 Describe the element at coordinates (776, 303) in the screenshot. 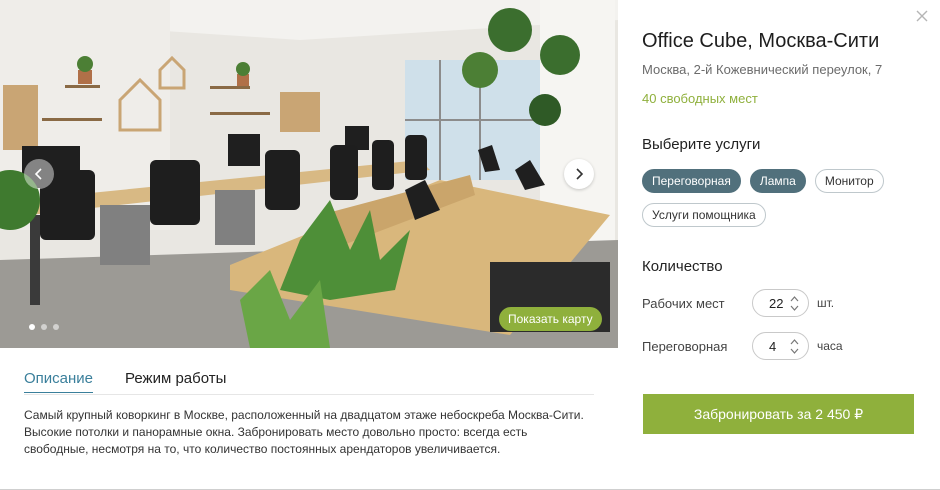

I see `stepper-value: 22` at that location.